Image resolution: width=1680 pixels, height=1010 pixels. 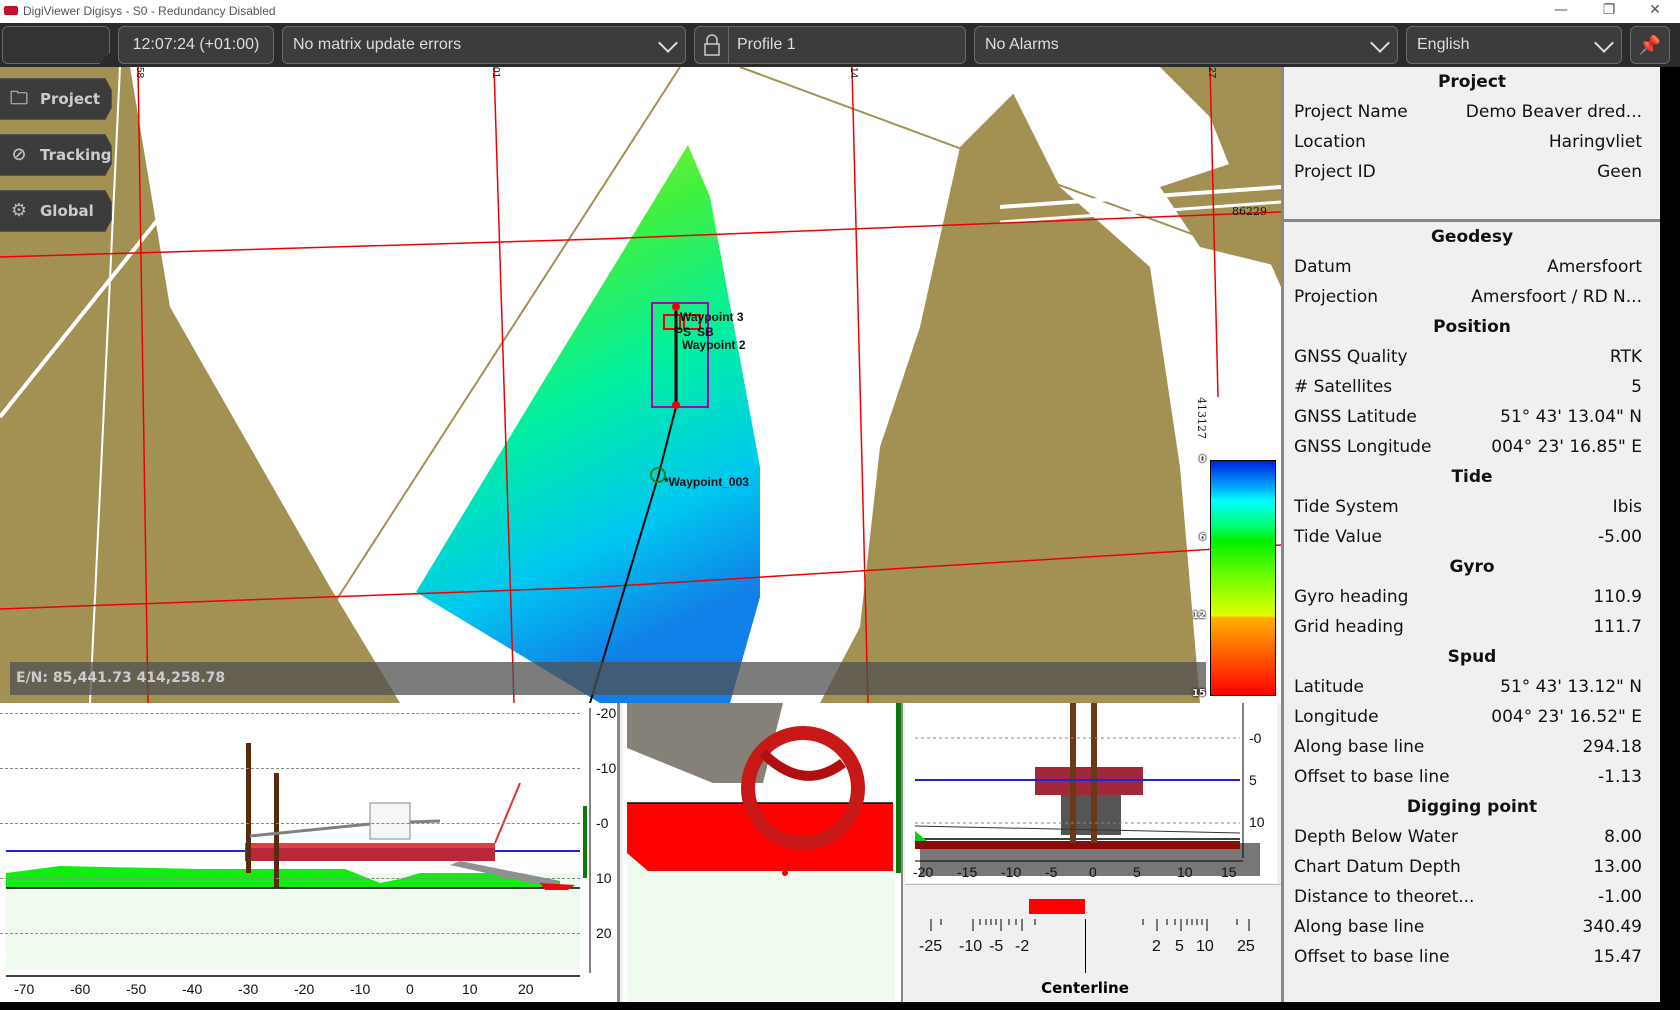 I want to click on close-button: ✕, so click(x=1655, y=11).